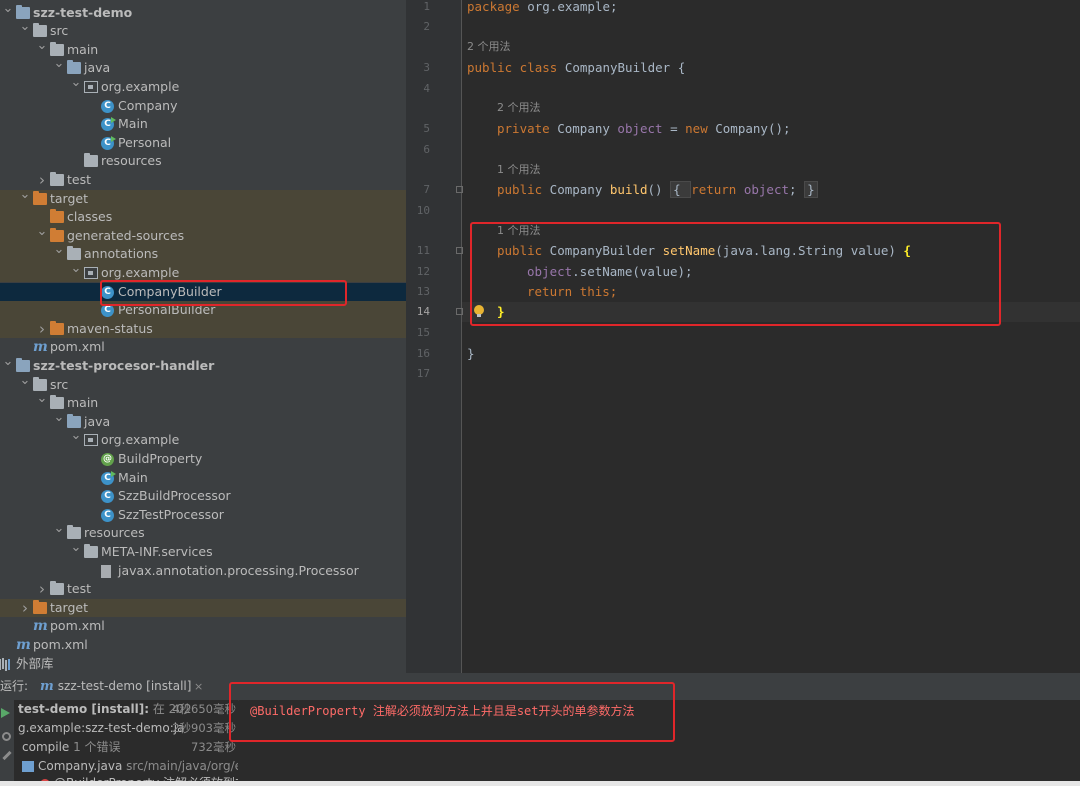  I want to click on tree-item-label: resources, so click(114, 533).